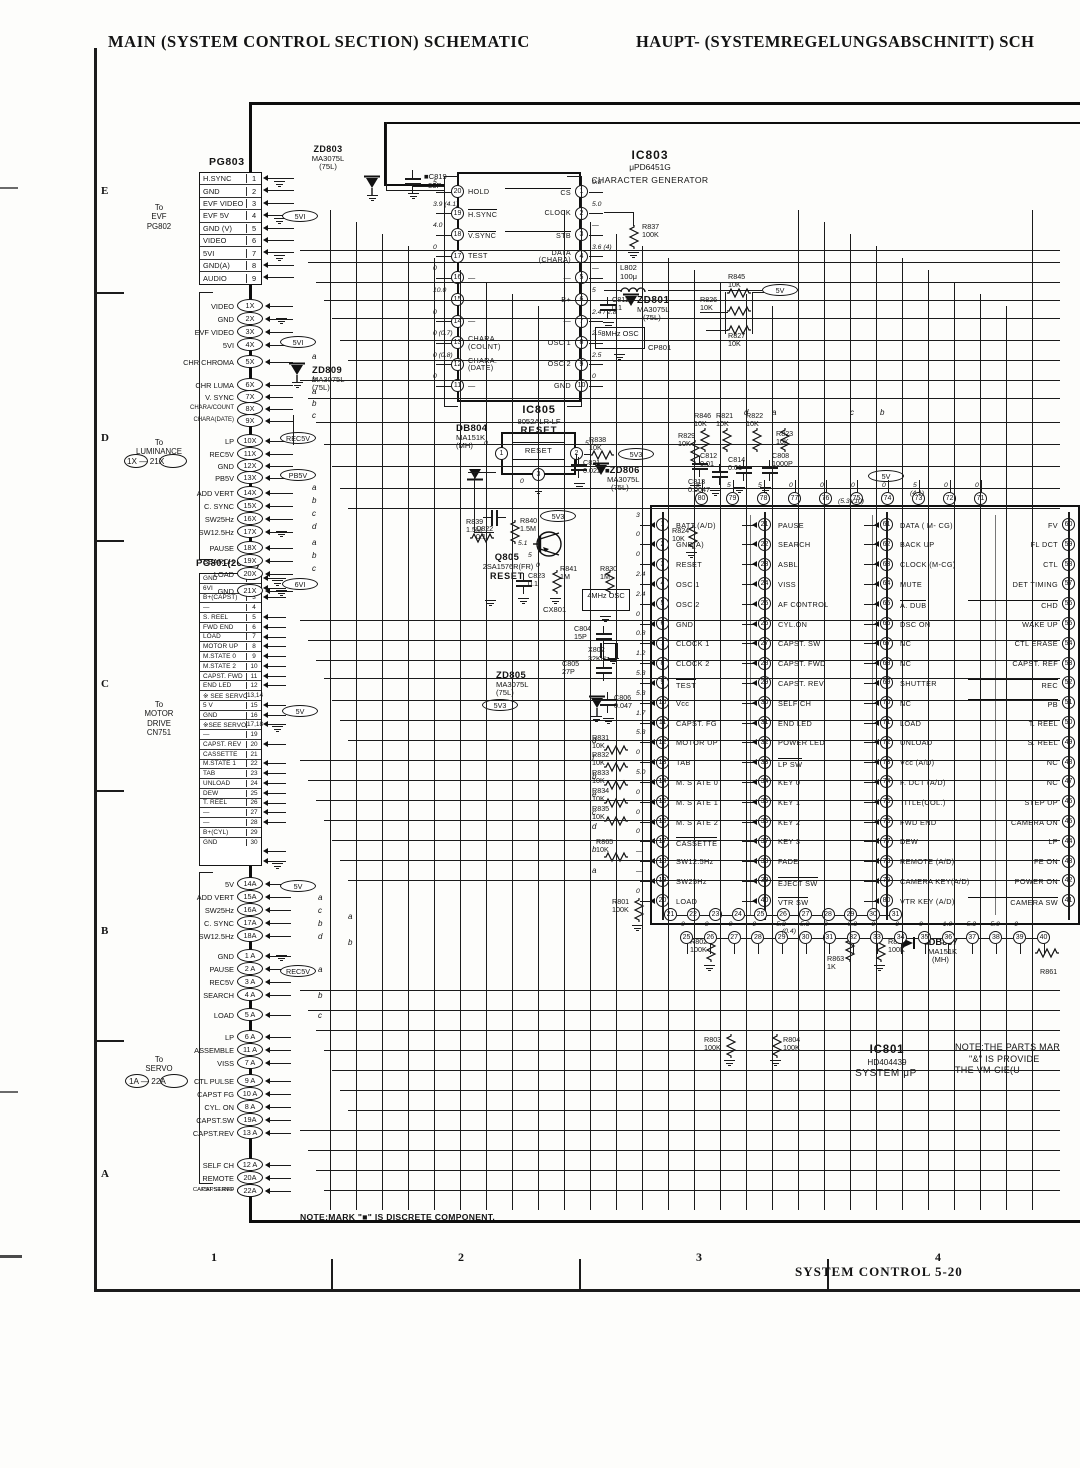 Image resolution: width=1080 pixels, height=1468 pixels. Describe the element at coordinates (1045, 862) in the screenshot. I see `ic801-col4-pin-label: FE ON` at that location.